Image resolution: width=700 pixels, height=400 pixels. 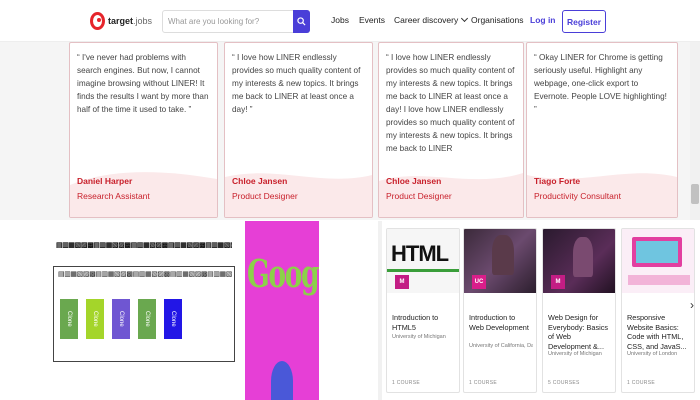 I want to click on scrollbar-thumb, so click(x=695, y=194).